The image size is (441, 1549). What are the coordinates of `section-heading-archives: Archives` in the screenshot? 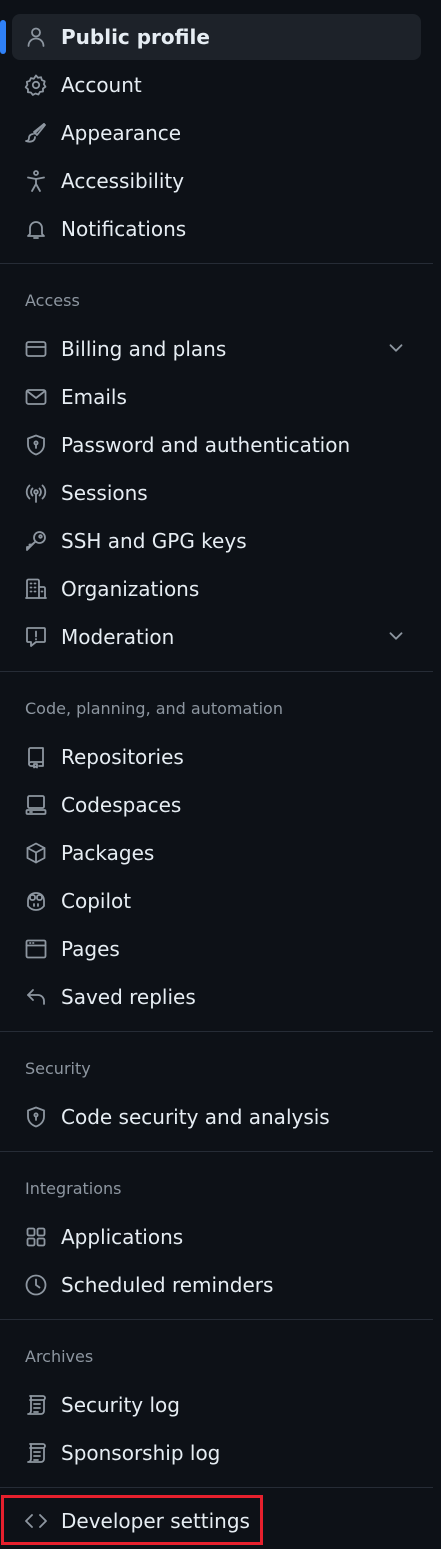 It's located at (59, 1356).